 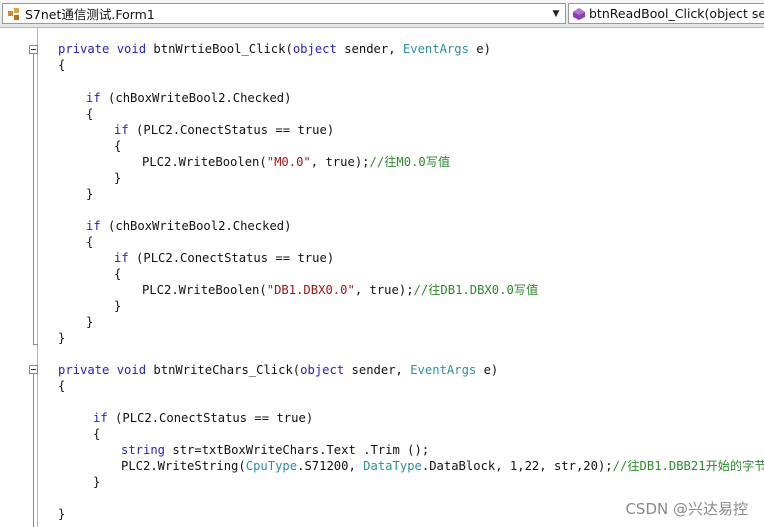 What do you see at coordinates (556, 13) in the screenshot?
I see `chevron-down-icon: ▼` at bounding box center [556, 13].